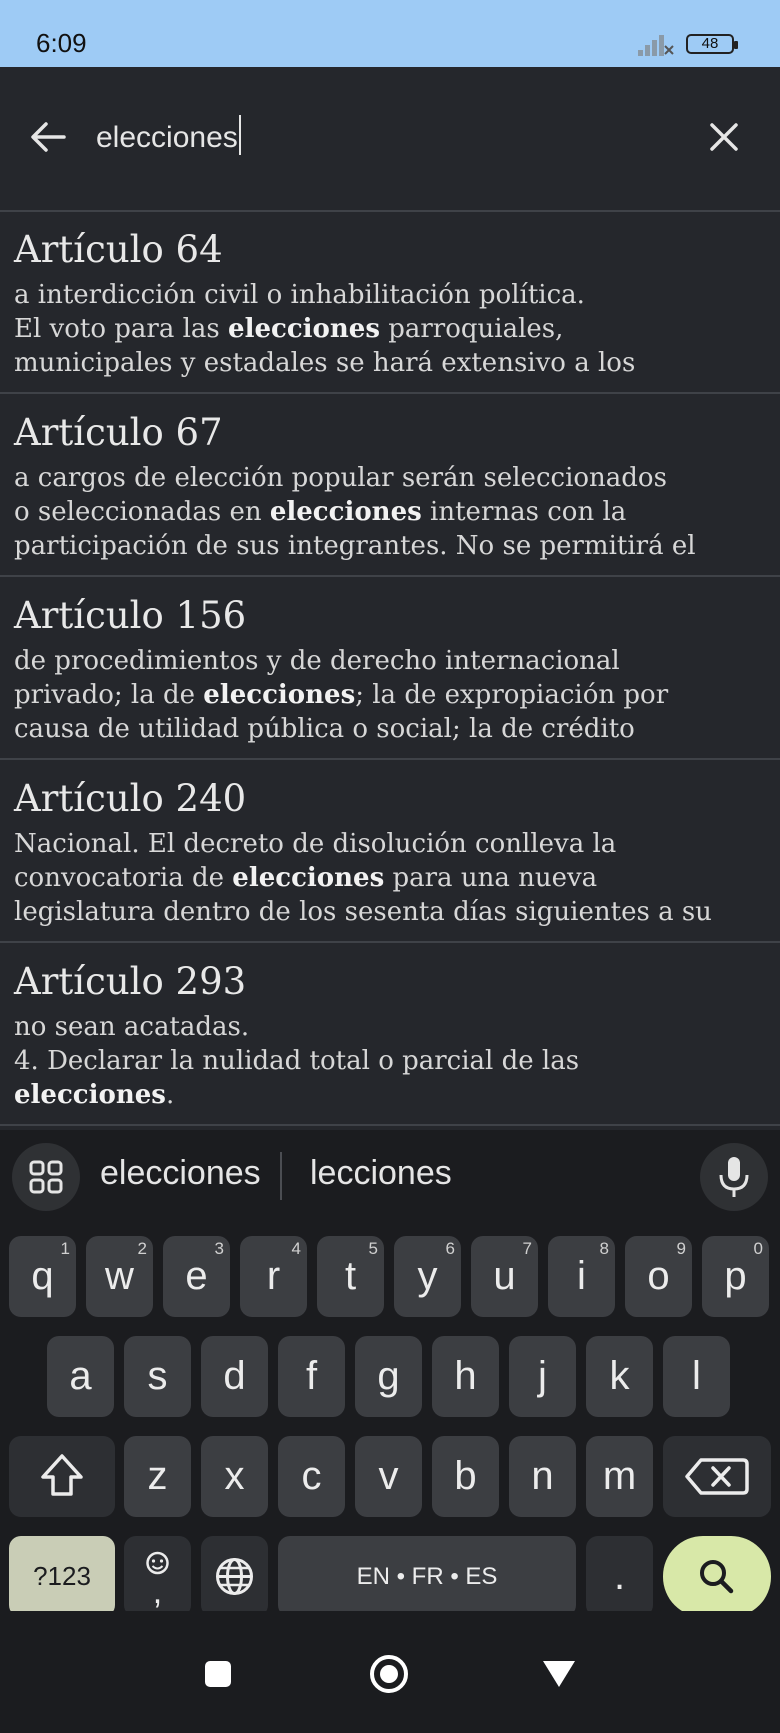 This screenshot has height=1733, width=780. Describe the element at coordinates (234, 1476) in the screenshot. I see `key-x: x` at that location.